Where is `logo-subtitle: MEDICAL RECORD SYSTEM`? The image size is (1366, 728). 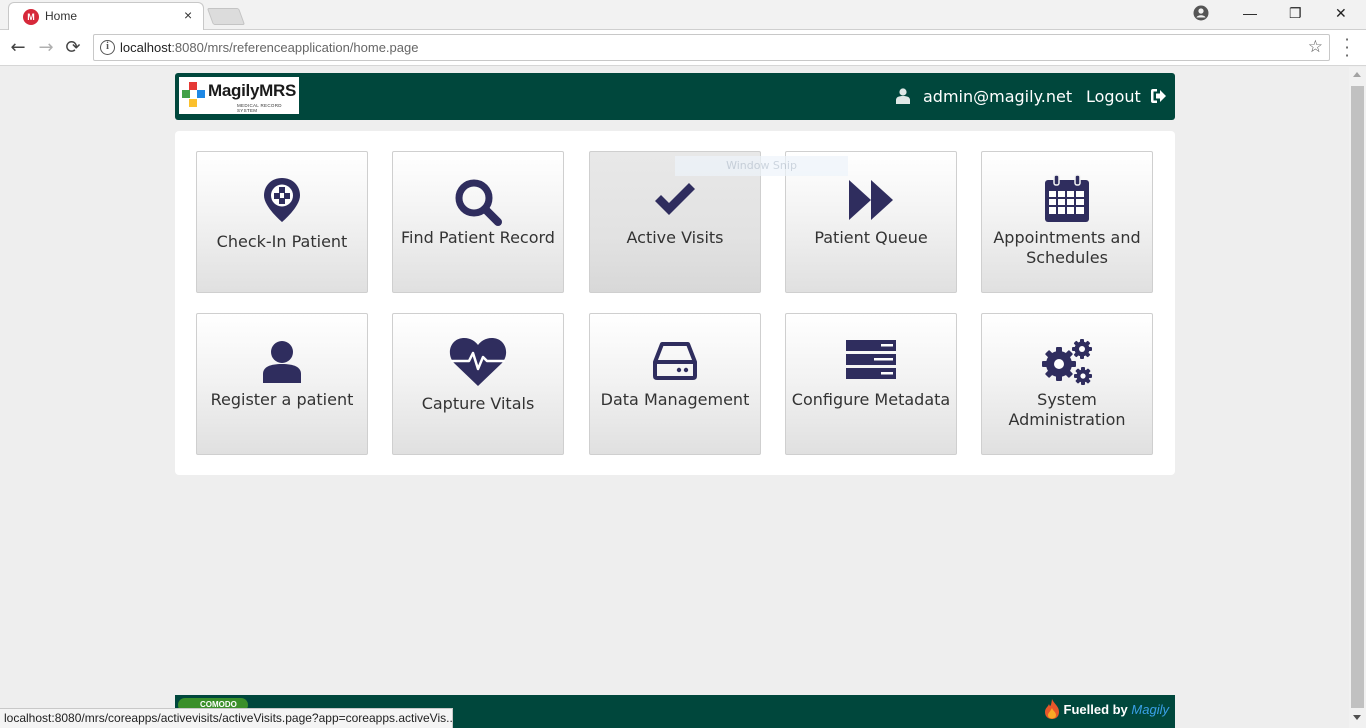
logo-subtitle: MEDICAL RECORD SYSTEM is located at coordinates (259, 108).